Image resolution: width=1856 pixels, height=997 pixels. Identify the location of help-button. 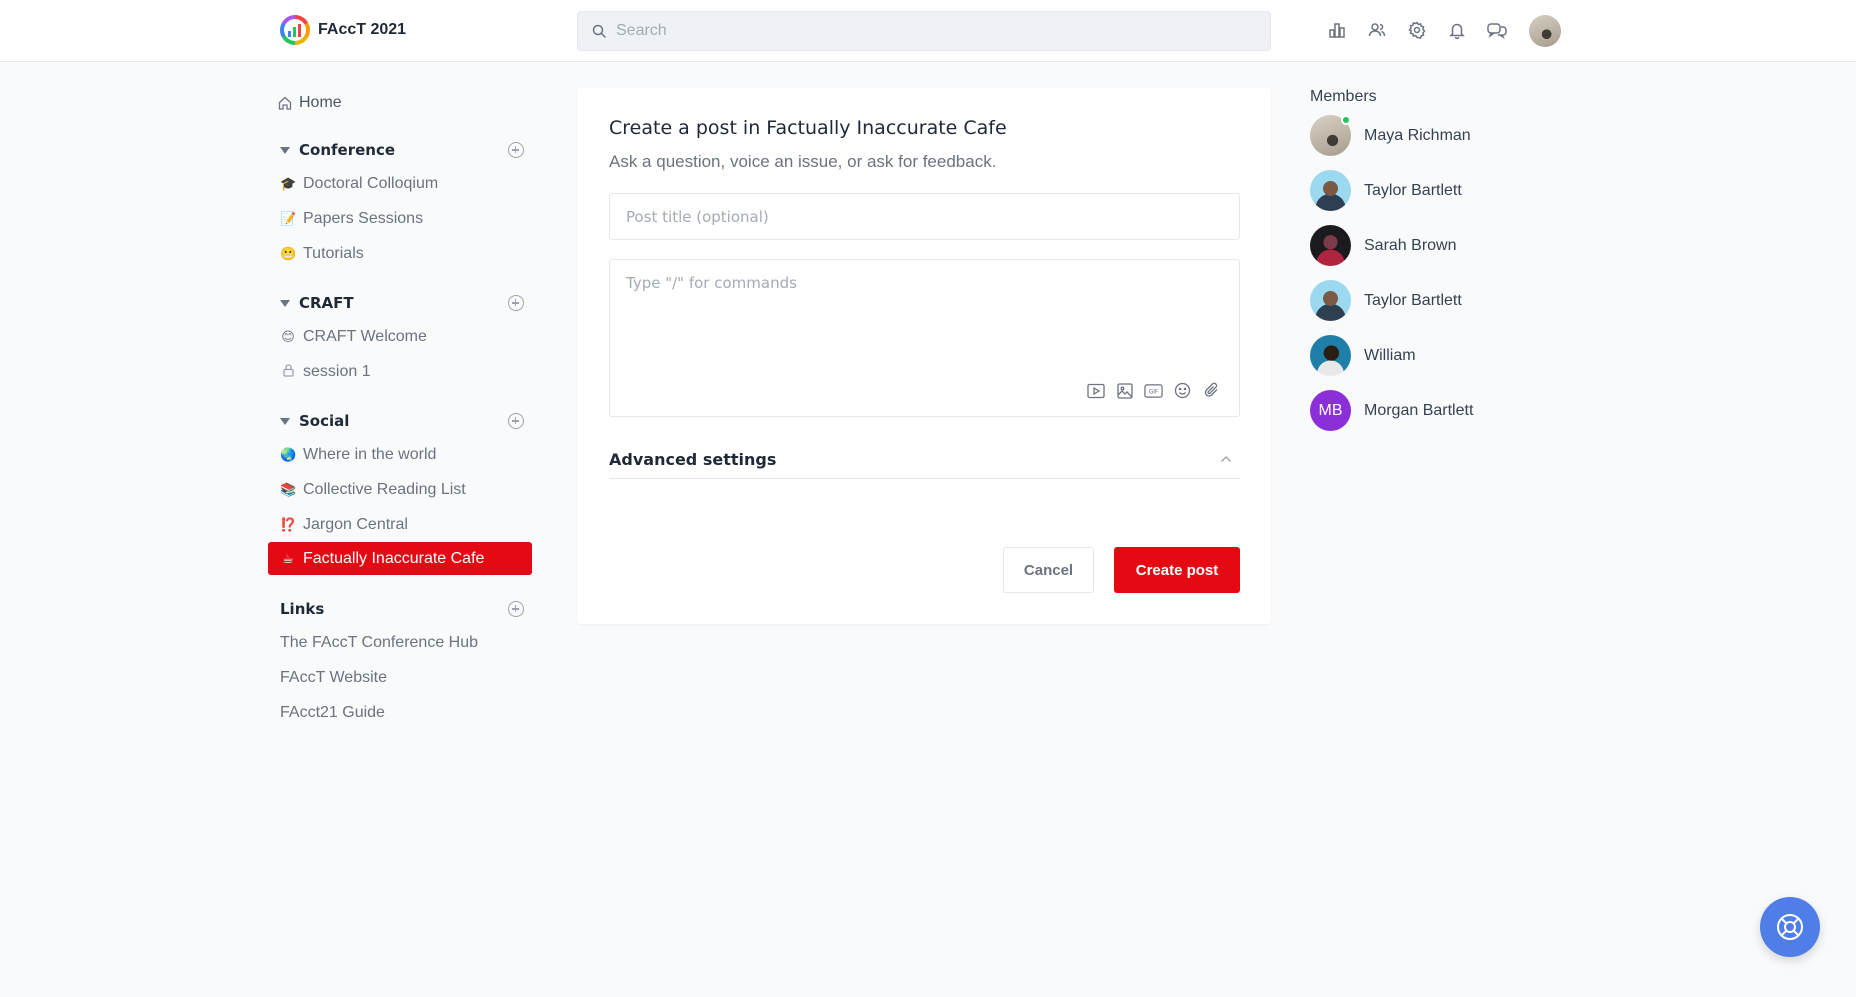
(1790, 927).